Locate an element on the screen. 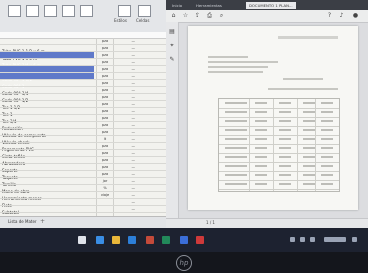 This screenshot has width=368, height=273. cell-description: Válvula check is located at coordinates (47, 137).